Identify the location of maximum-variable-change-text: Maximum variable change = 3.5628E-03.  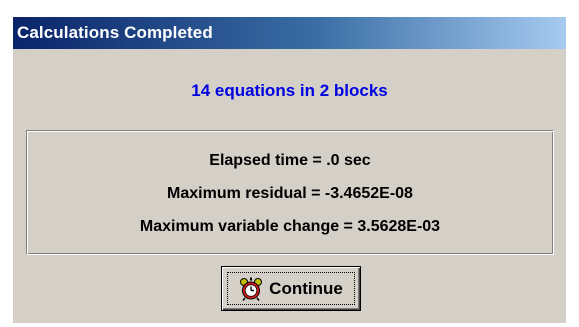
(290, 226).